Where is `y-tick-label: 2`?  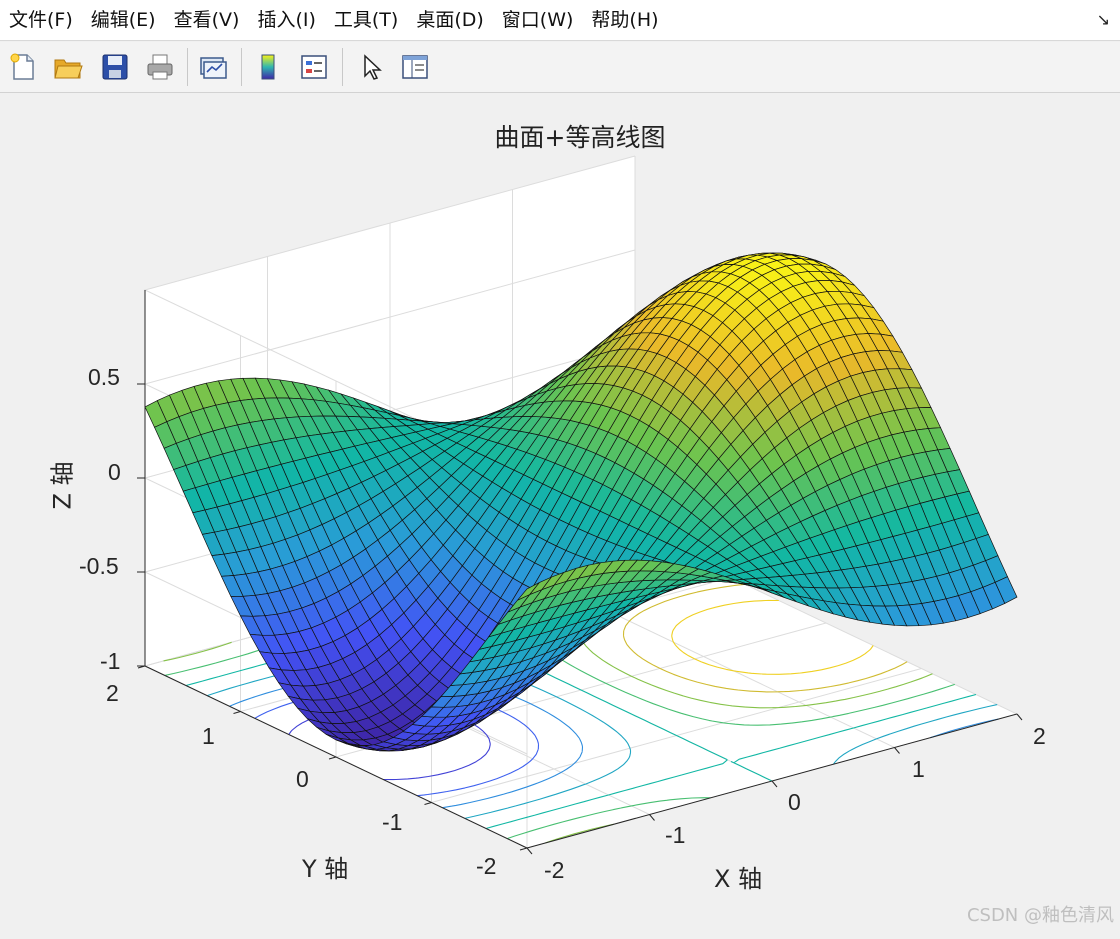
y-tick-label: 2 is located at coordinates (112, 693).